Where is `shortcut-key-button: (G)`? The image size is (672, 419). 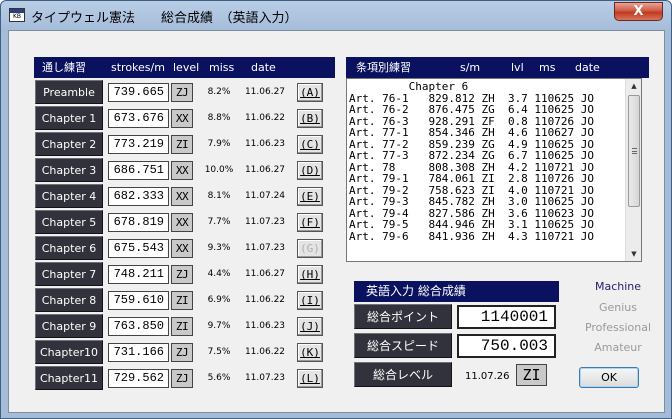 shortcut-key-button: (G) is located at coordinates (310, 248).